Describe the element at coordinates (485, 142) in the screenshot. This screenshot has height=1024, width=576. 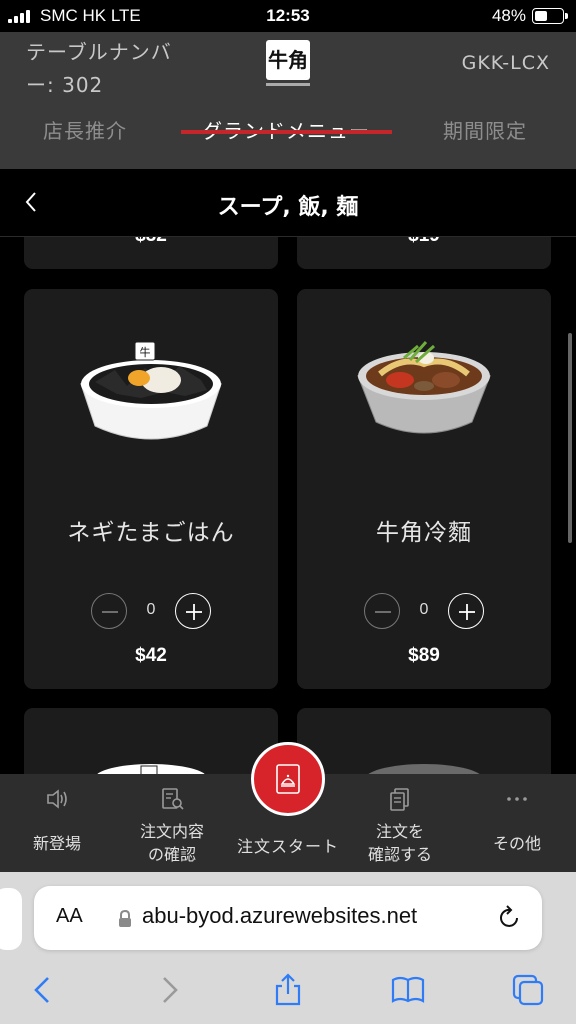
I see `tab-limited-time: 期間限定` at that location.